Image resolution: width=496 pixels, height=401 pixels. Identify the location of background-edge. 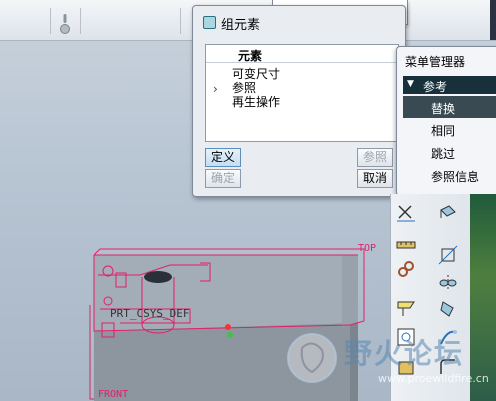
(483, 297).